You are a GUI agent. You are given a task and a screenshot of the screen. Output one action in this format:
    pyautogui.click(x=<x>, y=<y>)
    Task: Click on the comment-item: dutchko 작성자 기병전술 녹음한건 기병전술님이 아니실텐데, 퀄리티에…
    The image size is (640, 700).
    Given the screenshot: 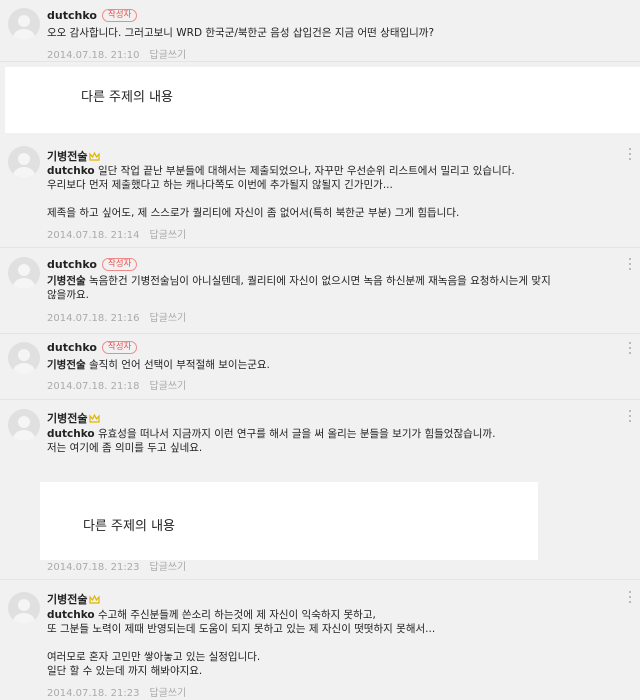 What is the action you would take?
    pyautogui.click(x=320, y=291)
    